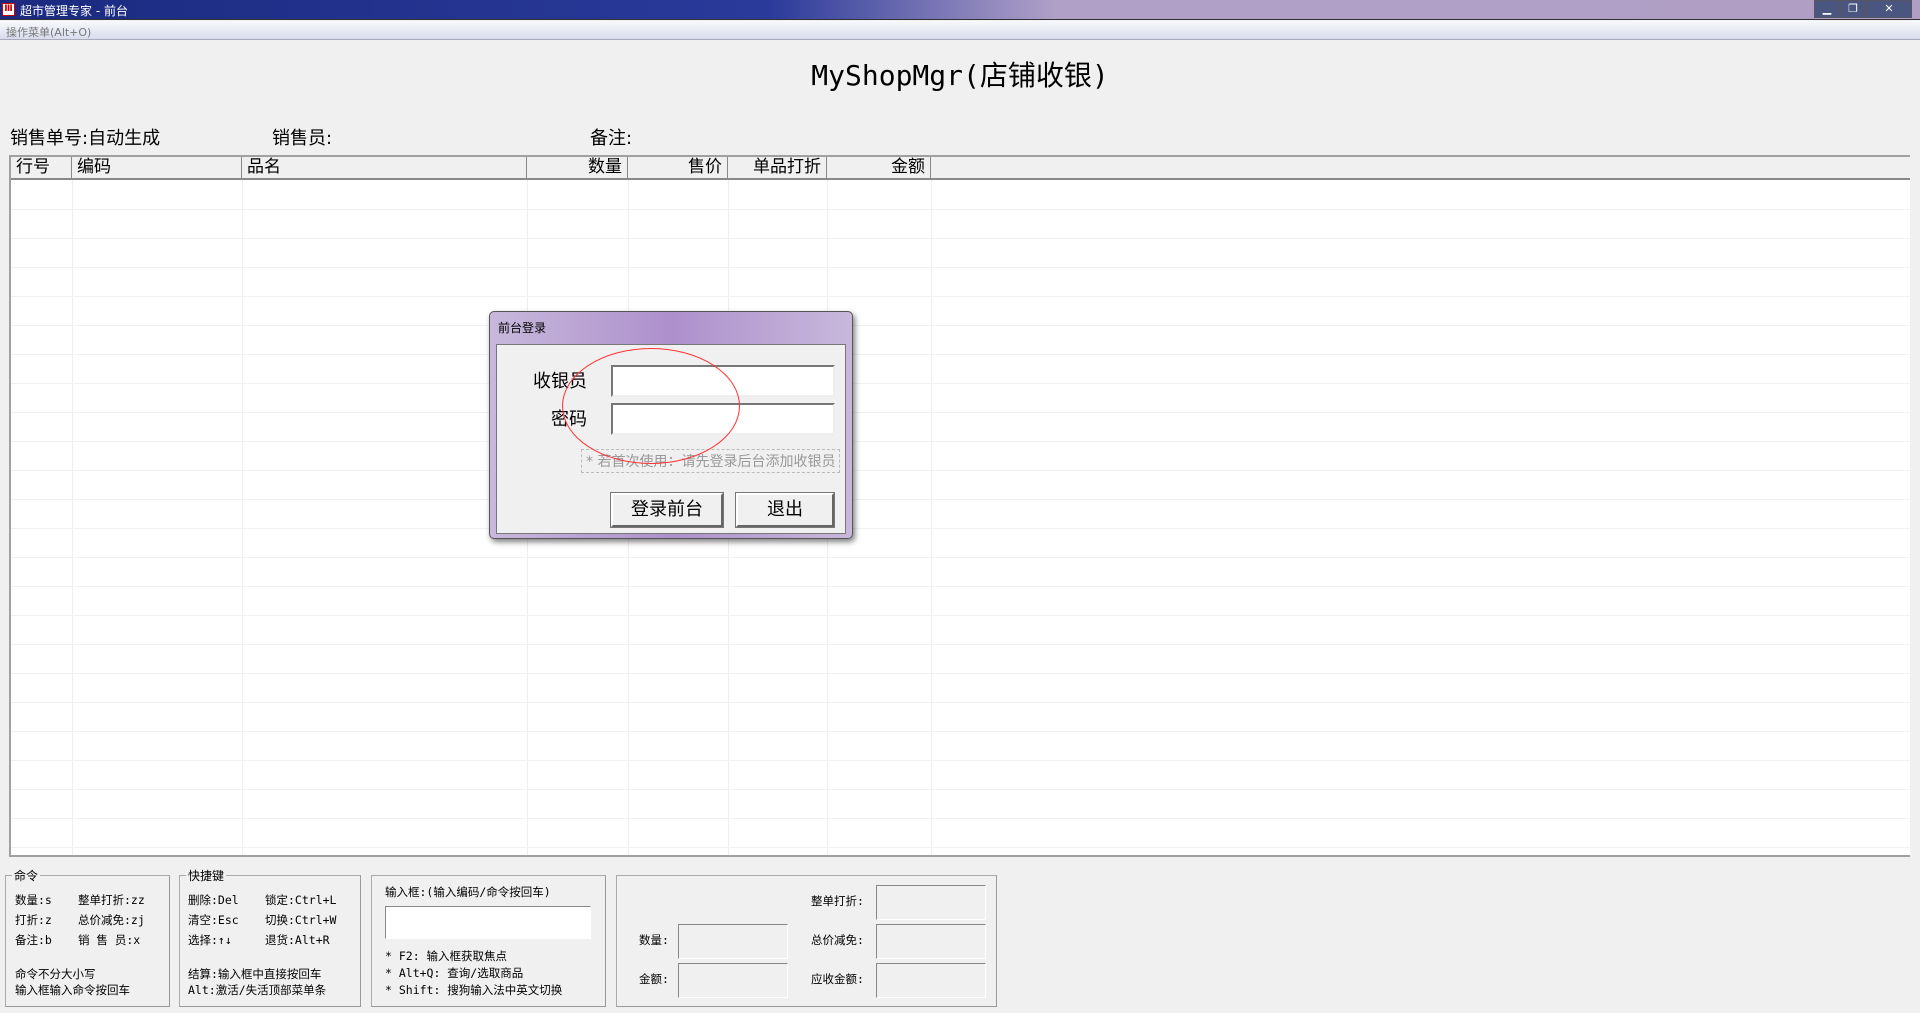  What do you see at coordinates (1853, 9) in the screenshot?
I see `restore-icon: ❐` at bounding box center [1853, 9].